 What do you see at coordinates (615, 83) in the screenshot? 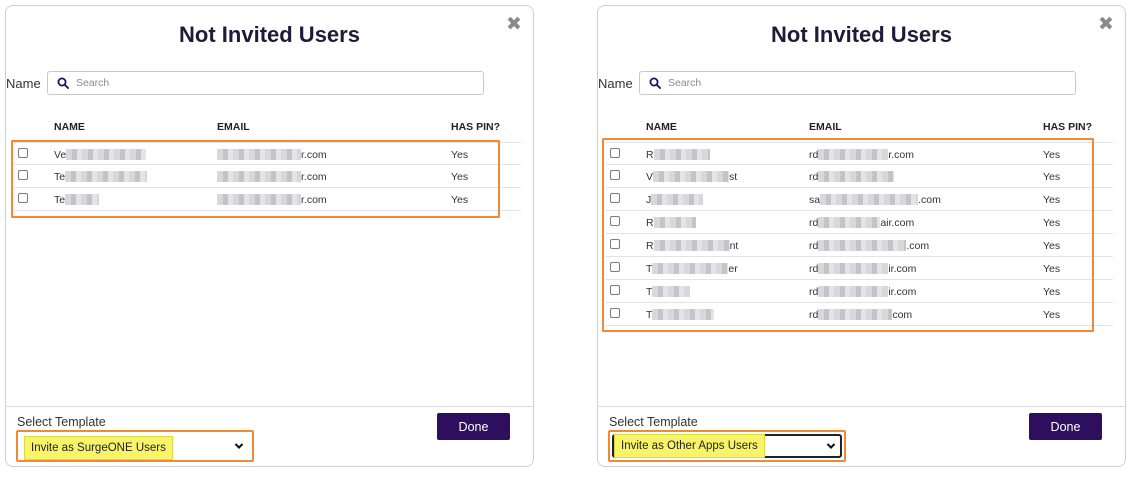
I see `name-filter-label: Name` at bounding box center [615, 83].